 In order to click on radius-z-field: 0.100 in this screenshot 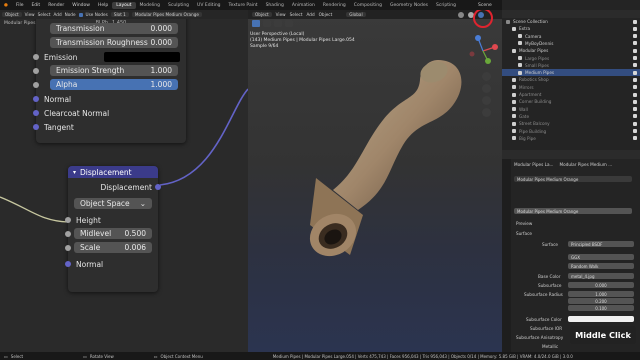, I will do `click(601, 308)`.